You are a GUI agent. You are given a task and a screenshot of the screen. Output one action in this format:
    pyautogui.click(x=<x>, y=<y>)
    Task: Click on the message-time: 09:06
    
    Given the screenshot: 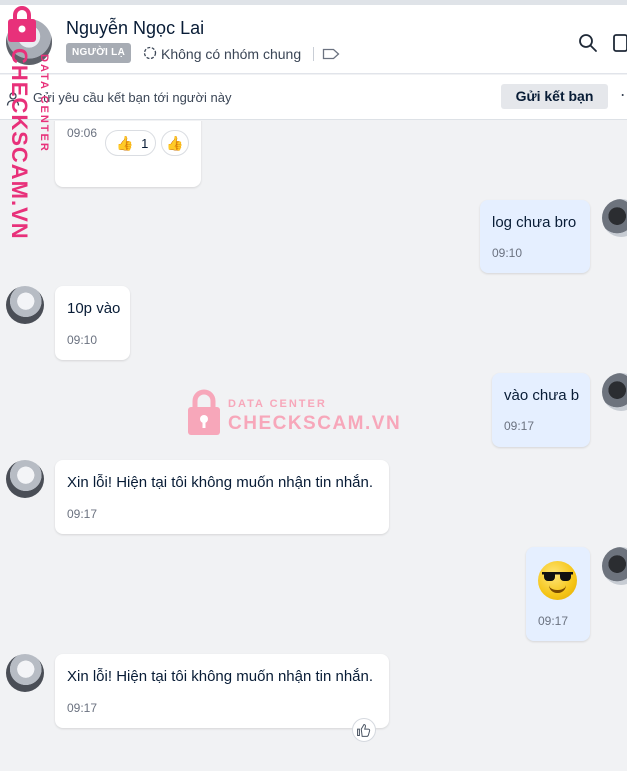 What is the action you would take?
    pyautogui.click(x=82, y=133)
    